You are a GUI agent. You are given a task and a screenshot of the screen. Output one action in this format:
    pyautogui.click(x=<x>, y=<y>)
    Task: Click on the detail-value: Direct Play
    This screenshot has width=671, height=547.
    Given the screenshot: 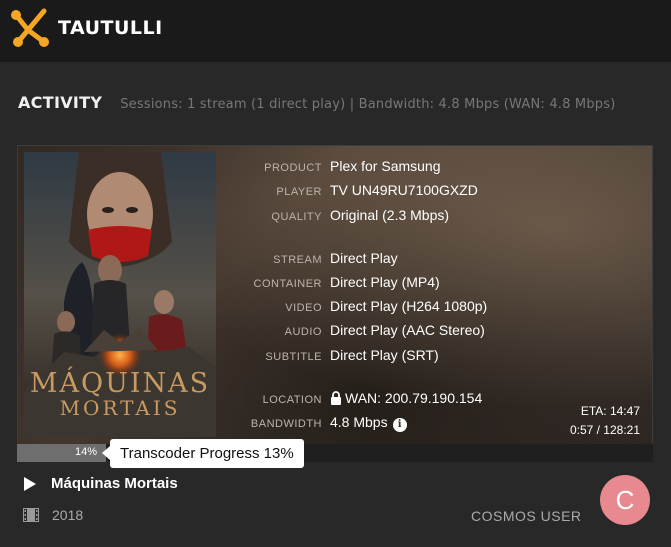 What is the action you would take?
    pyautogui.click(x=364, y=258)
    